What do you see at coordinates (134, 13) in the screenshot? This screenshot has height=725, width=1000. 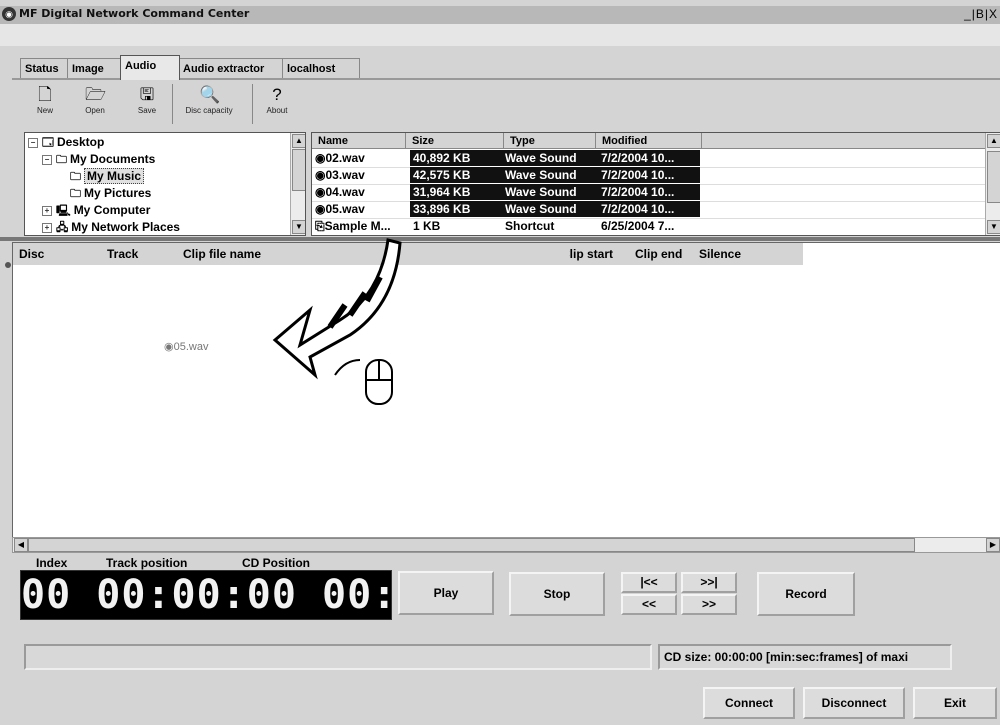 I see `window-title: MF Digital Network Command Center` at bounding box center [134, 13].